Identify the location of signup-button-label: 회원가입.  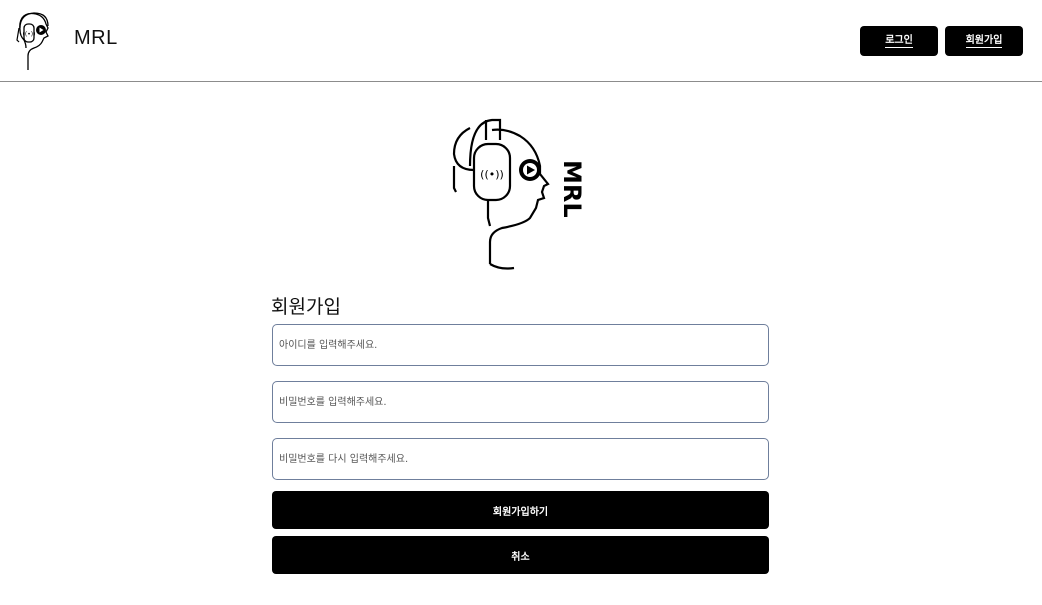
(984, 41).